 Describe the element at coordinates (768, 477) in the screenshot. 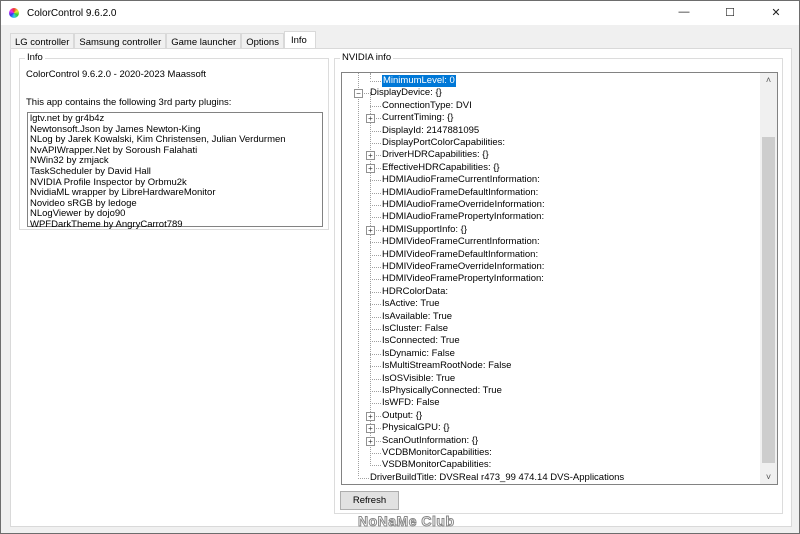

I see `scroll-down-icon: ˅` at that location.